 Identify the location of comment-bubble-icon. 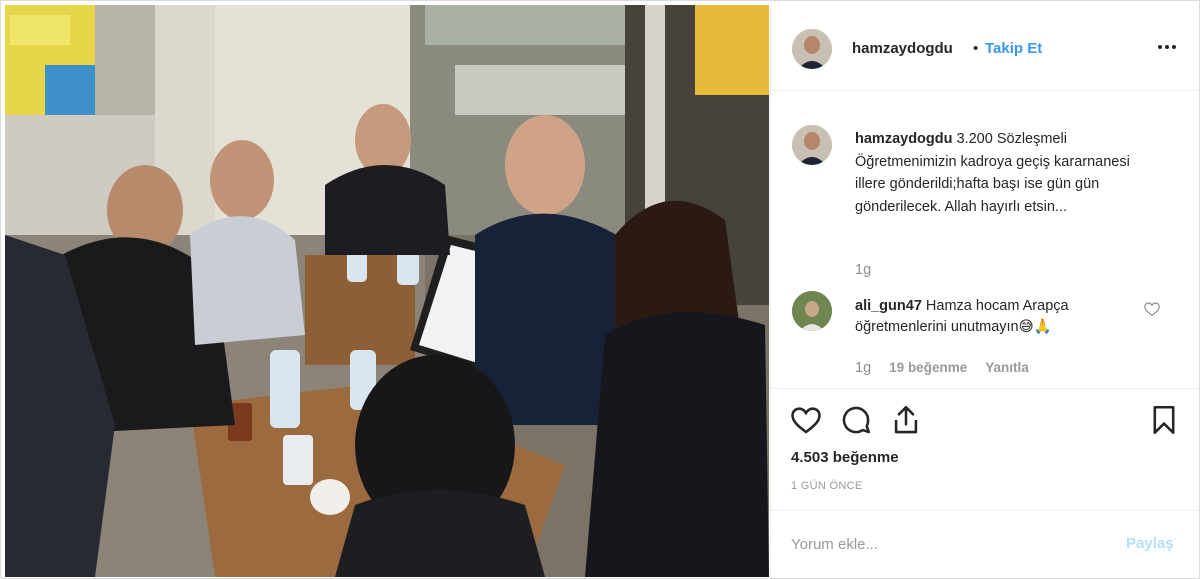
(856, 420).